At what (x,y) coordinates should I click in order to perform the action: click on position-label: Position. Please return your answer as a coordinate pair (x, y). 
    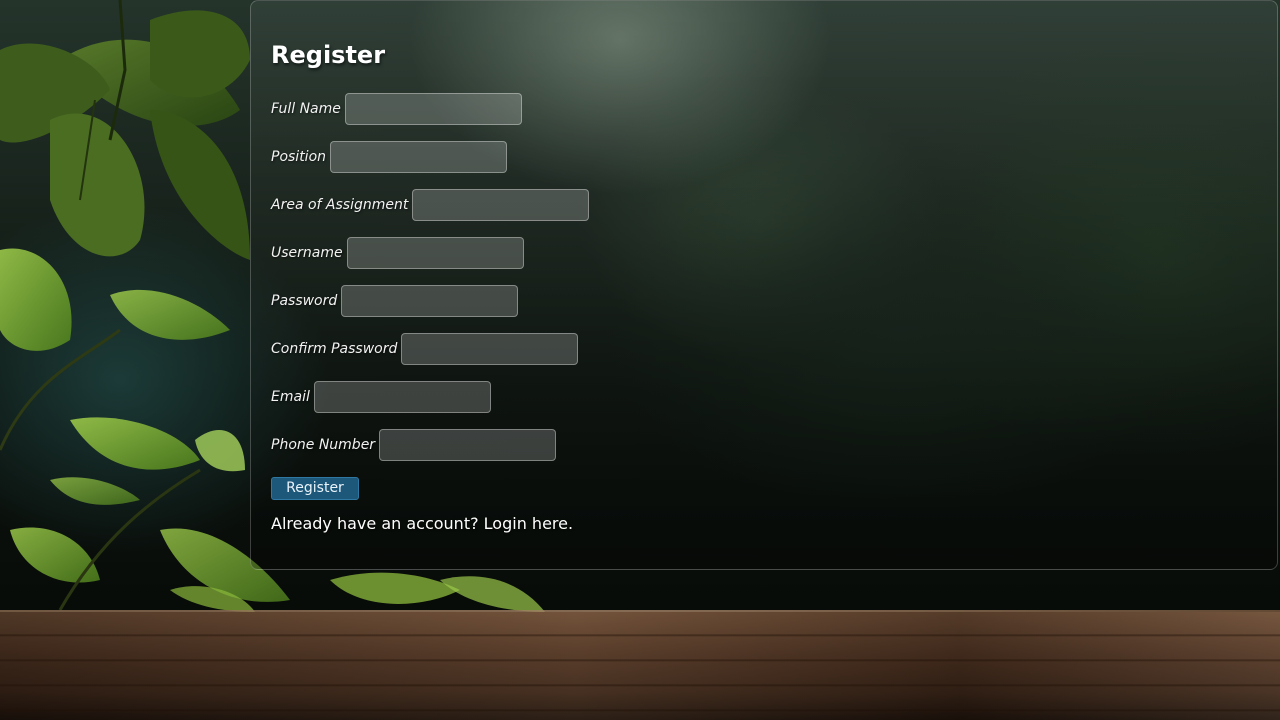
    Looking at the image, I should click on (299, 157).